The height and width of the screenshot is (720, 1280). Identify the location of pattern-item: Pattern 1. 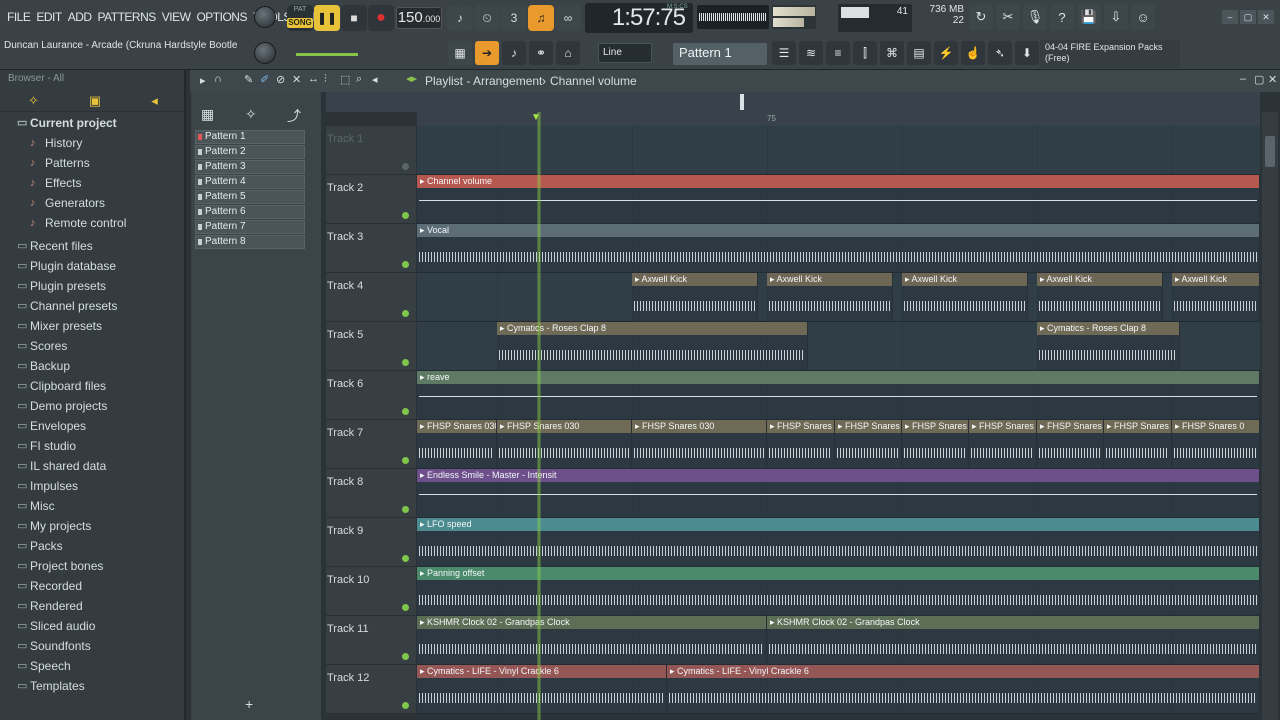
(250, 137).